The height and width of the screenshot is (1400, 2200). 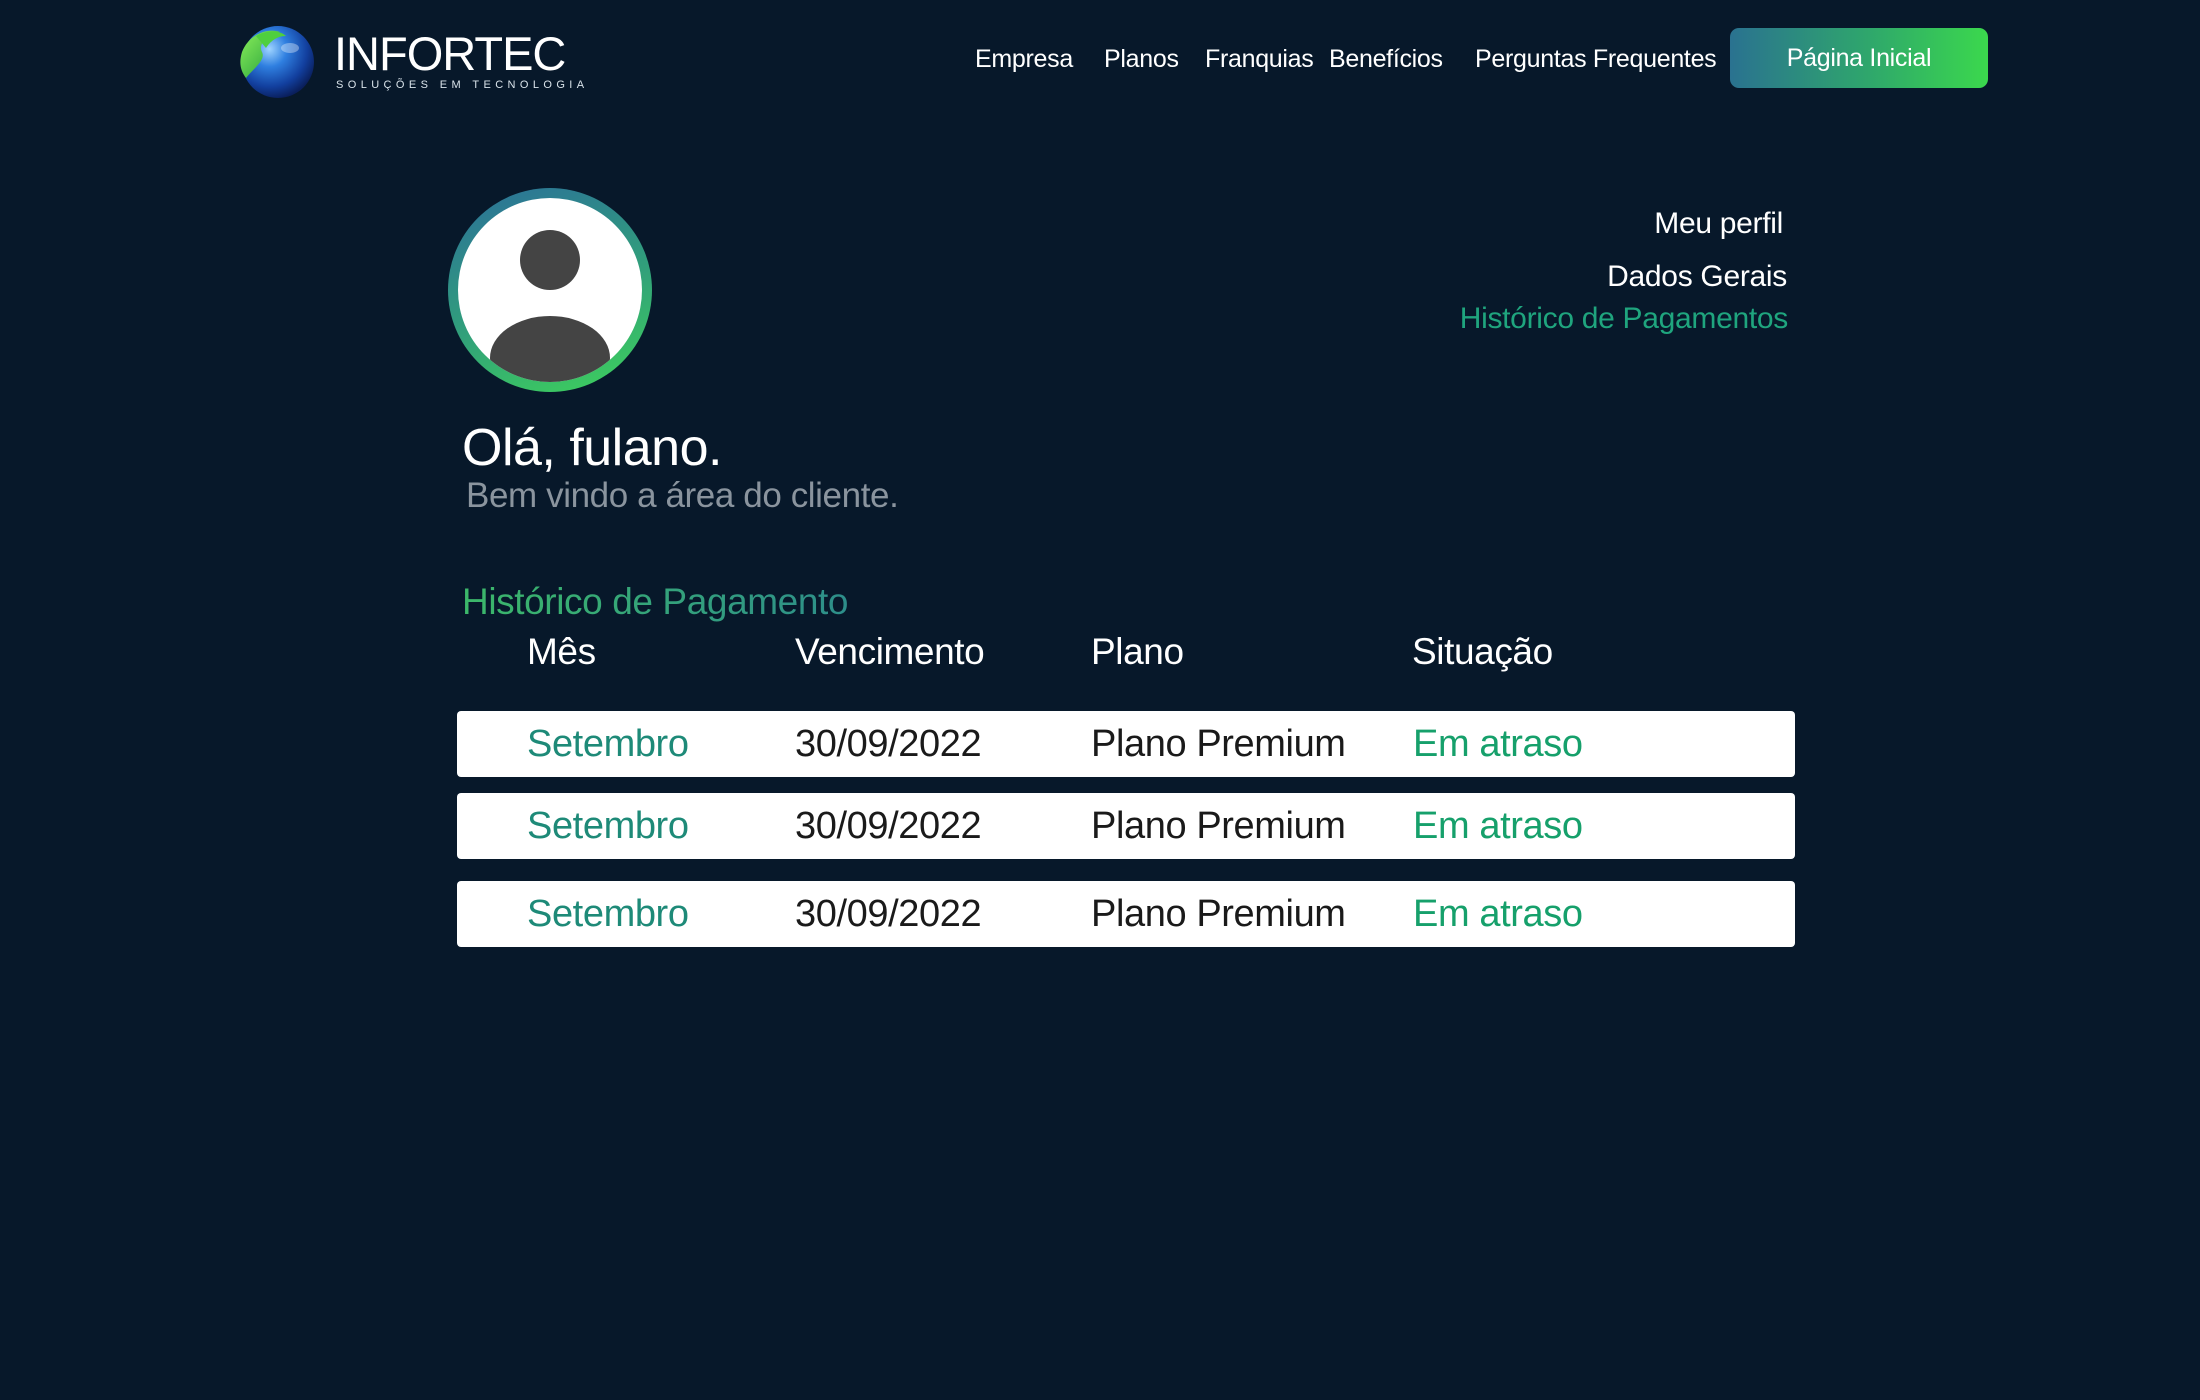 I want to click on menu-meu-perfil: Meu perfil, so click(x=1718, y=224).